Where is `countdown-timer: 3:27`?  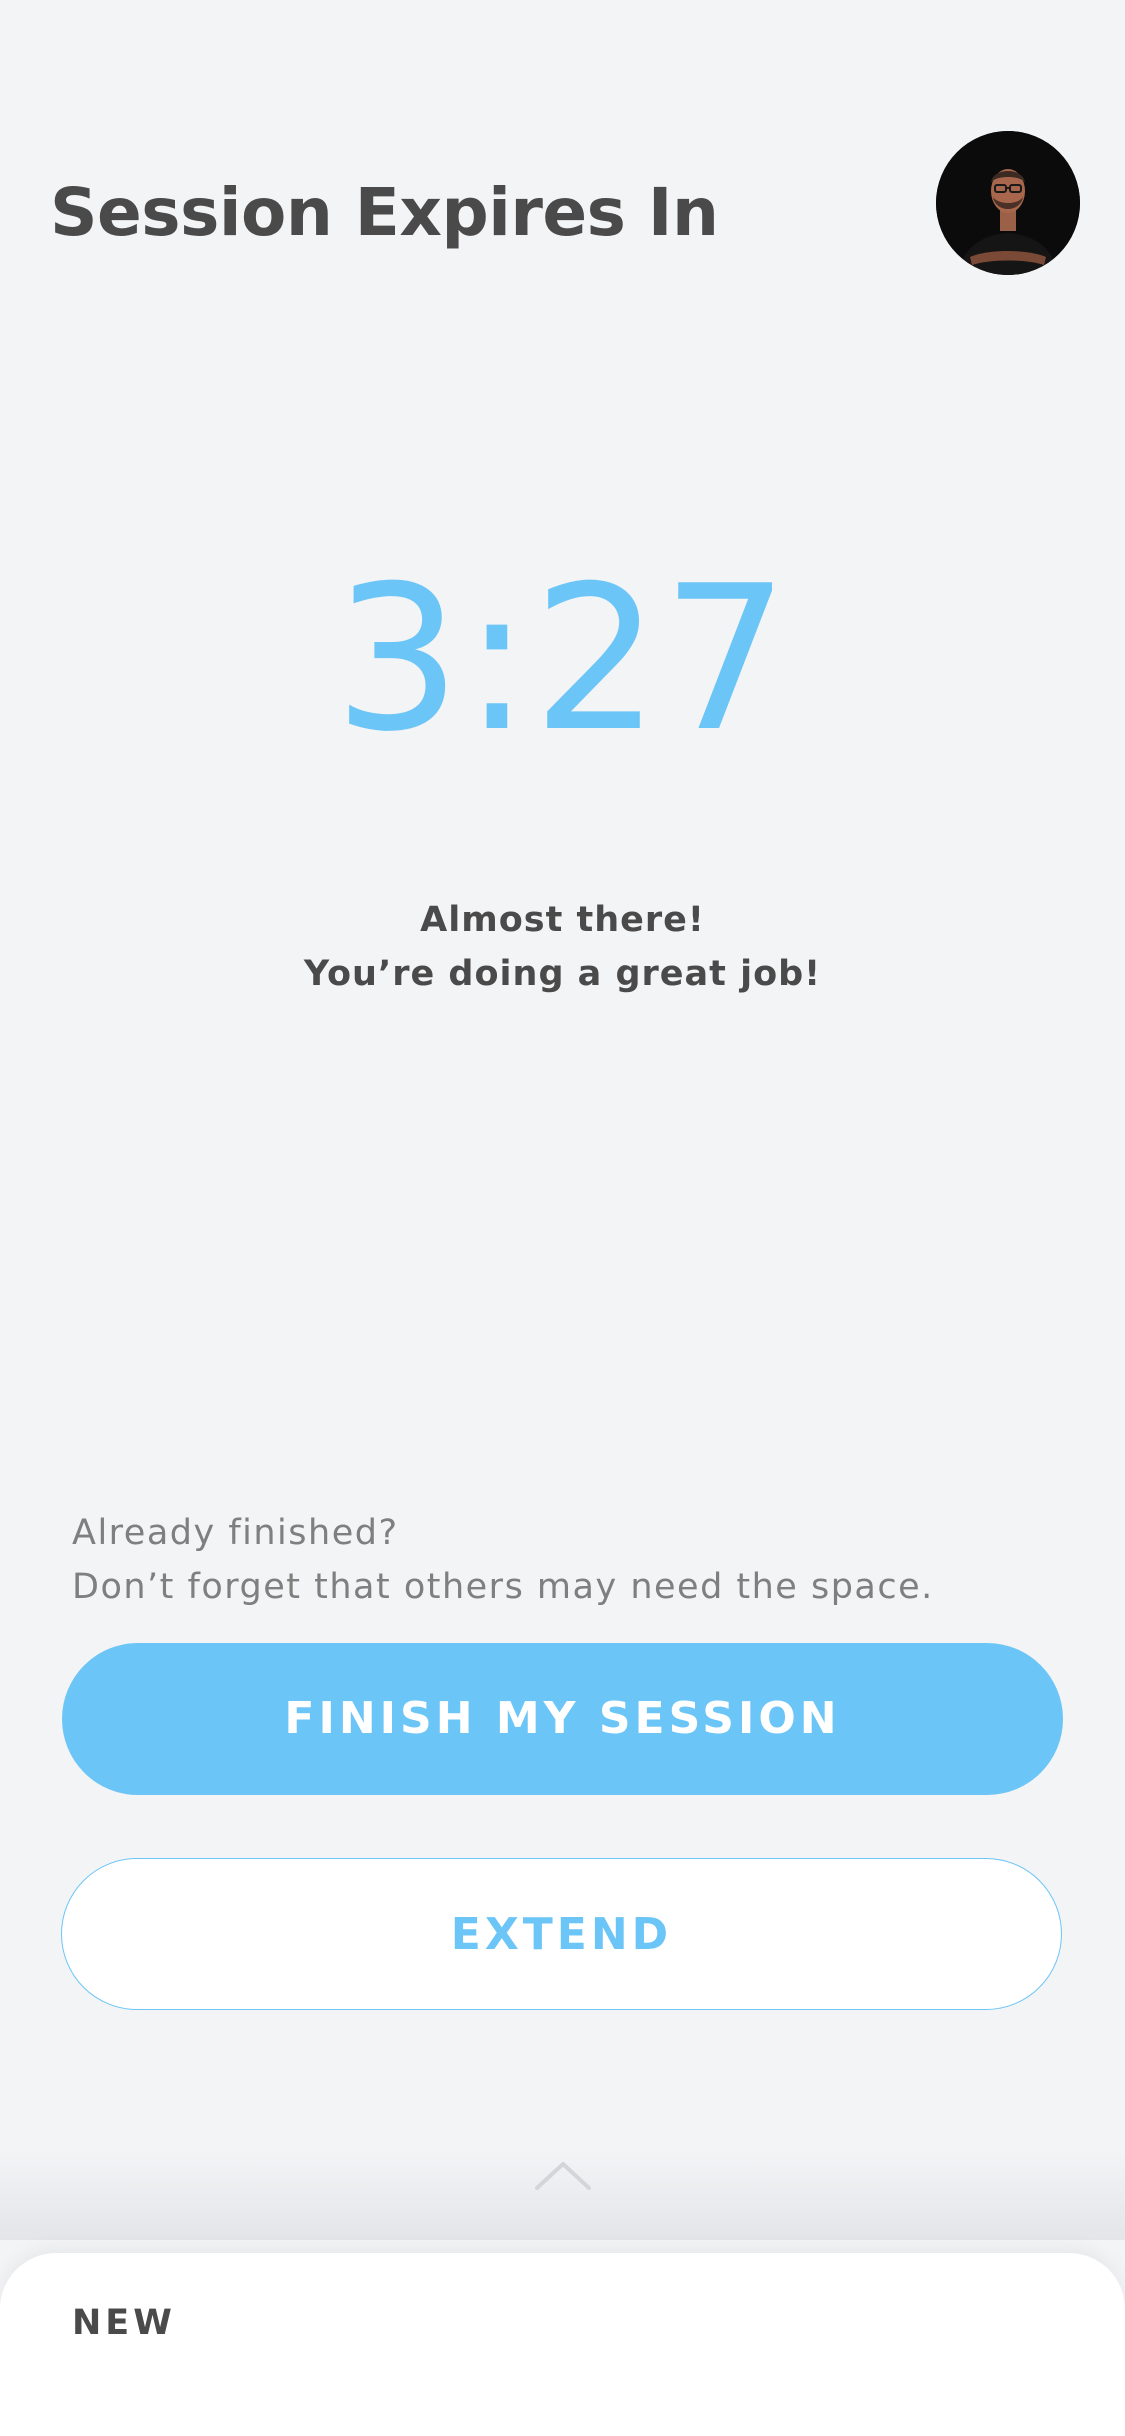 countdown-timer: 3:27 is located at coordinates (562, 659).